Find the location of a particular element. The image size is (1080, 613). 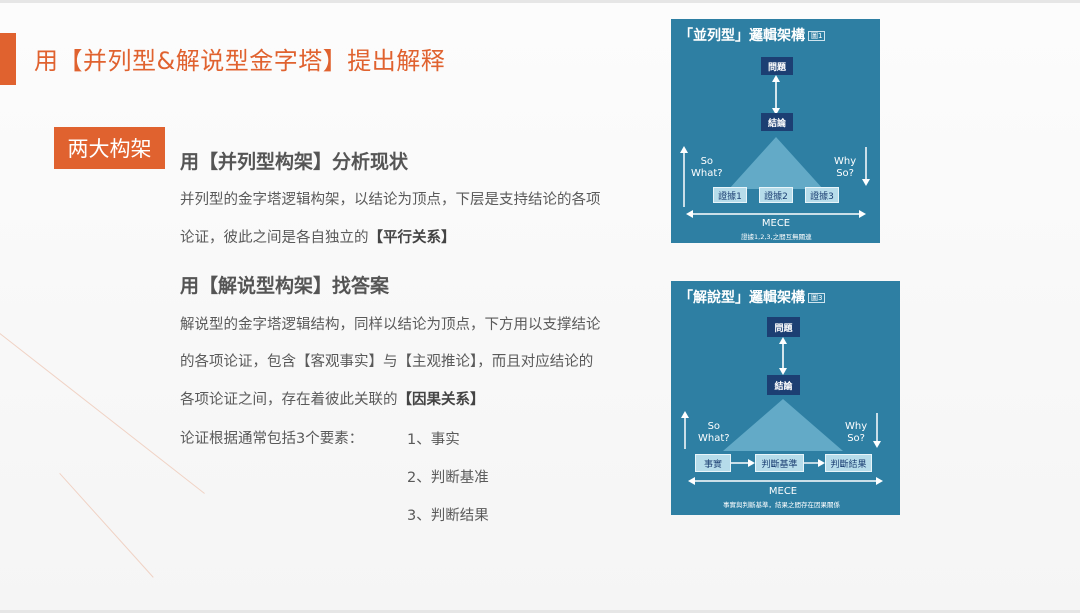

section2-line3-text: 各项论证之间，存在着彼此关联的 is located at coordinates (289, 400).